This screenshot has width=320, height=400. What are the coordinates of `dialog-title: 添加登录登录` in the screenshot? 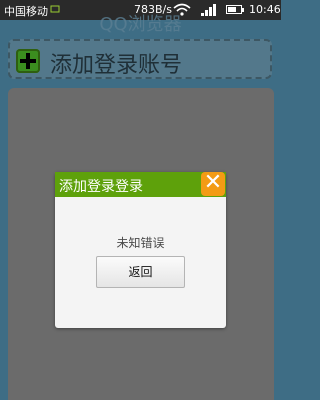 It's located at (101, 187).